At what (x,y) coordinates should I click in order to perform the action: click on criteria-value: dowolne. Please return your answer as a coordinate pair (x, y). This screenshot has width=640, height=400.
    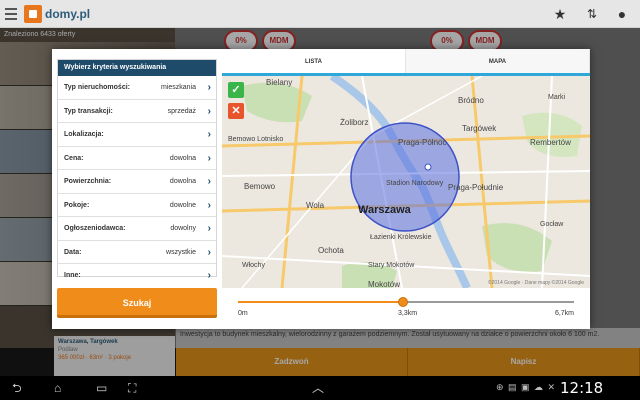
    Looking at the image, I should click on (182, 205).